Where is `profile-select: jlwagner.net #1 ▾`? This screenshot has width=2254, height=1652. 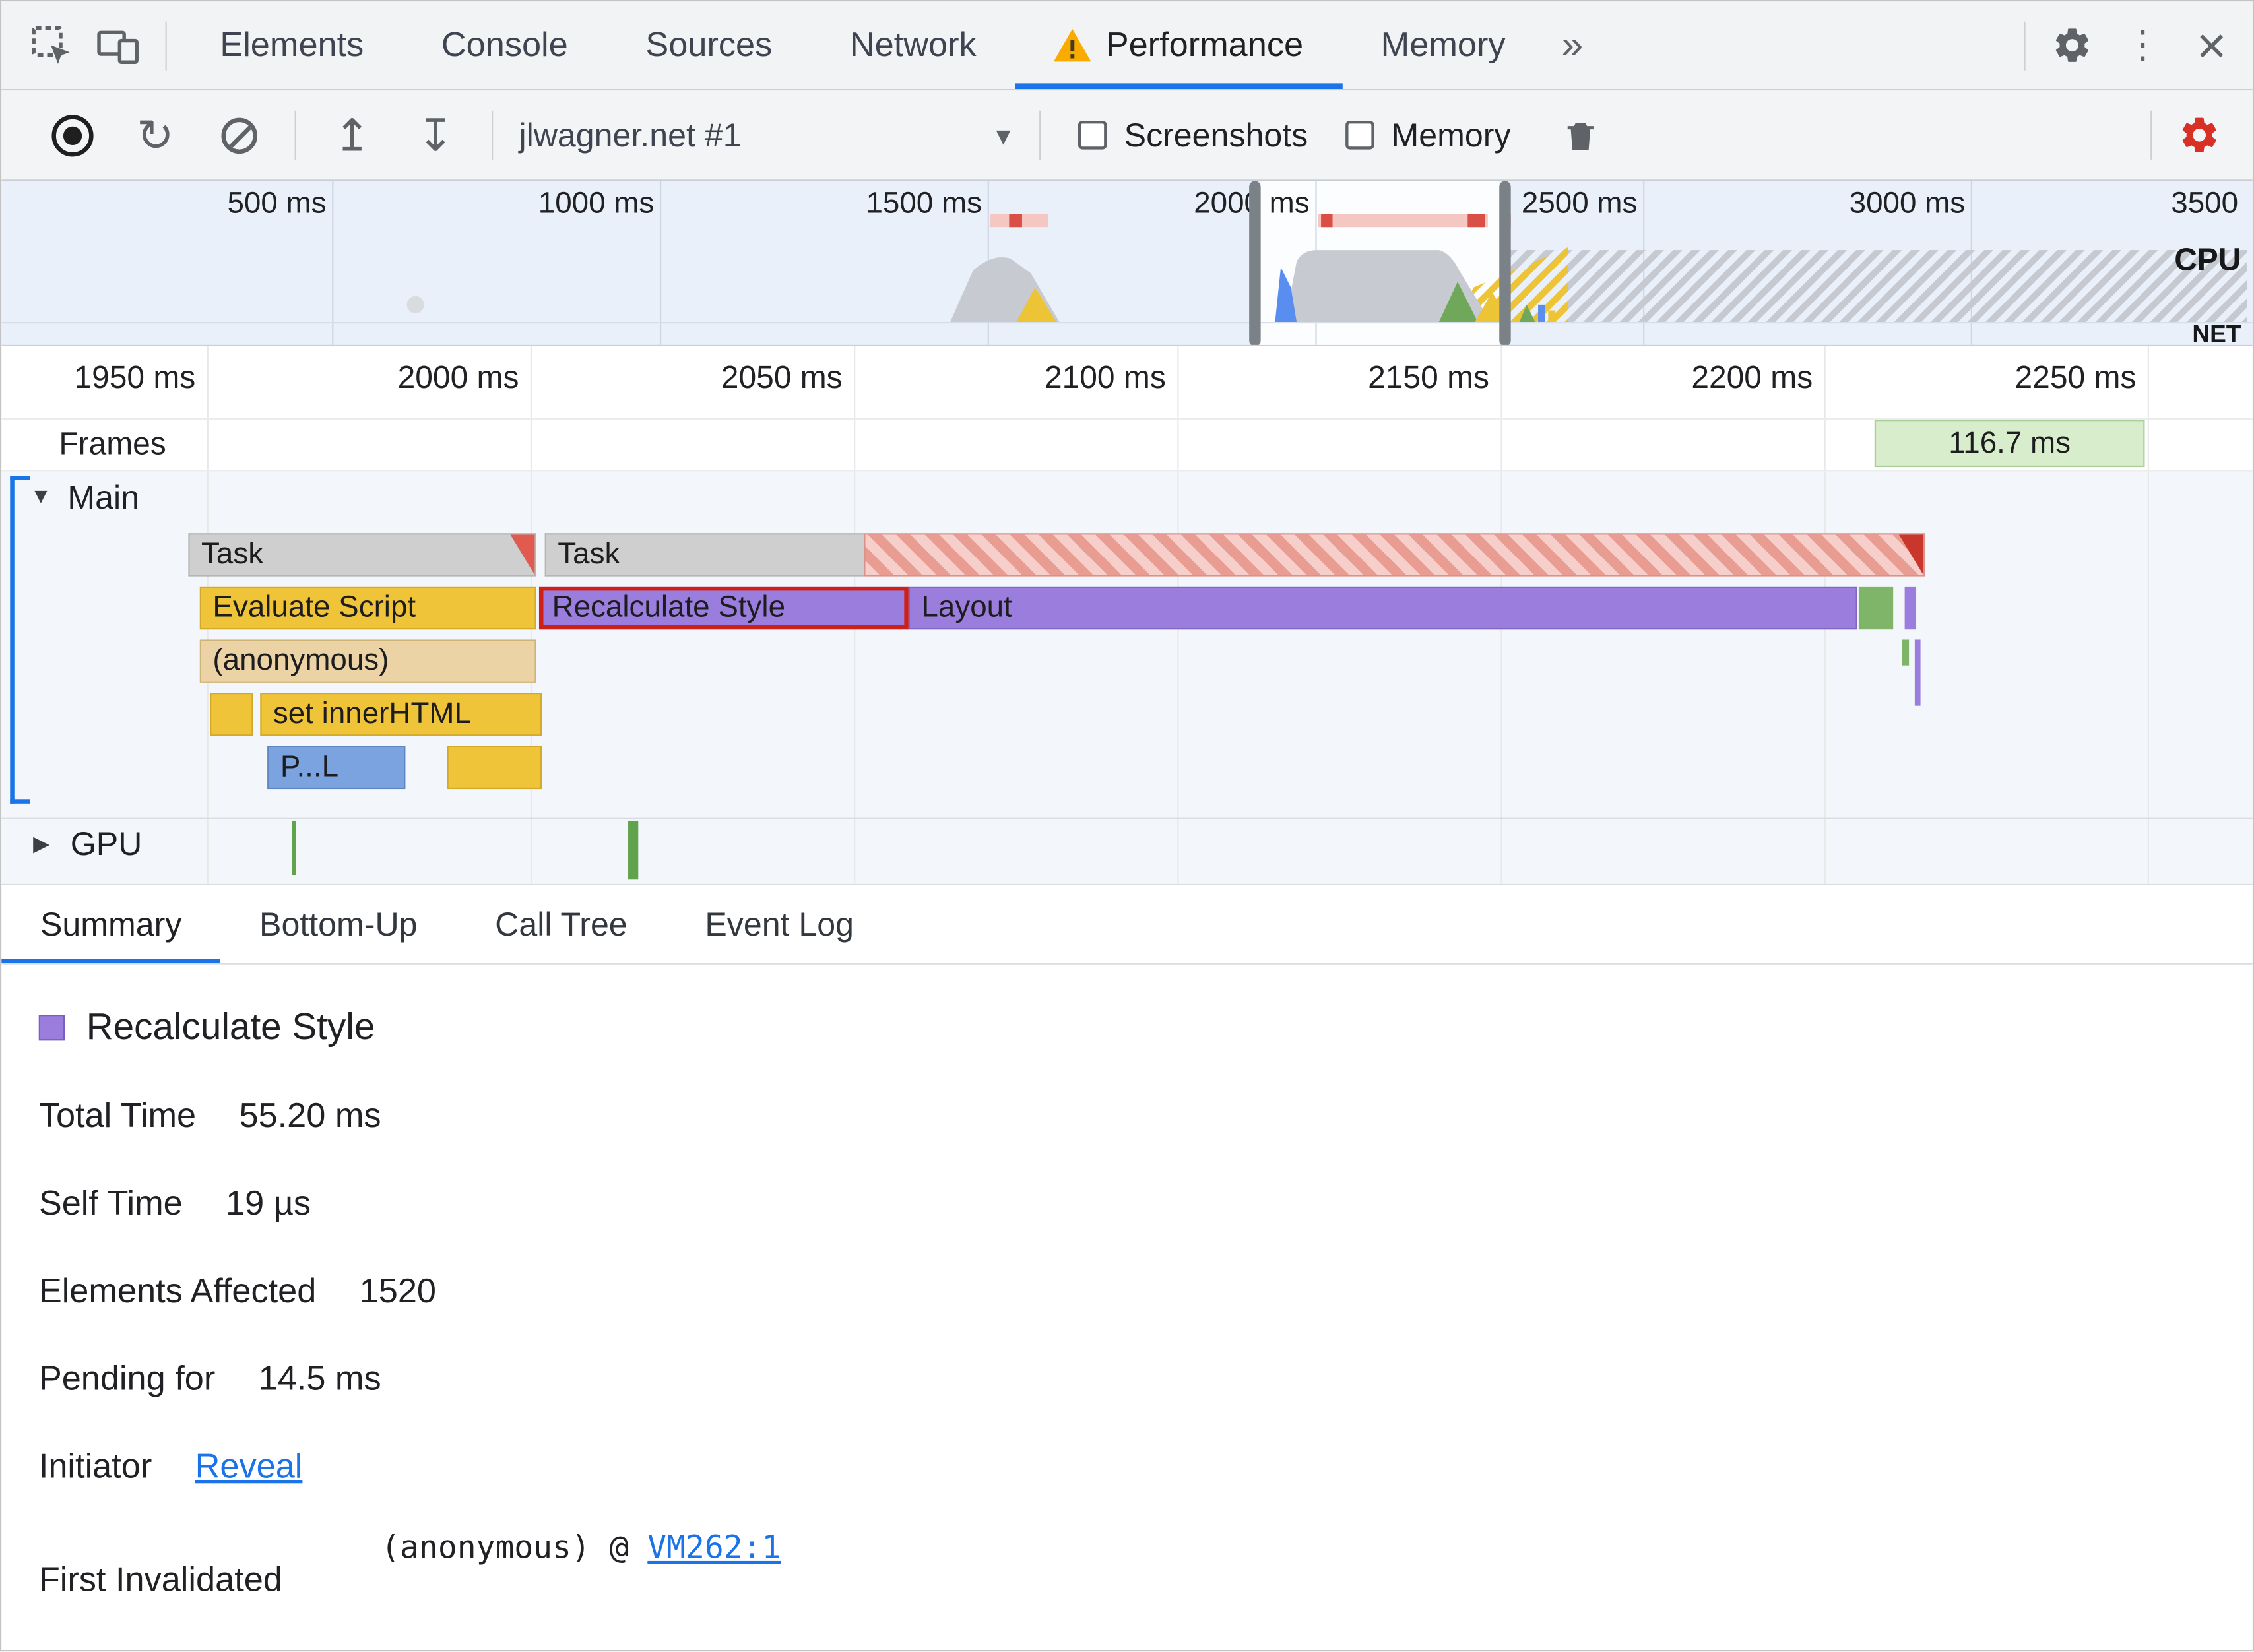
profile-select: jlwagner.net #1 ▾ is located at coordinates (766, 135).